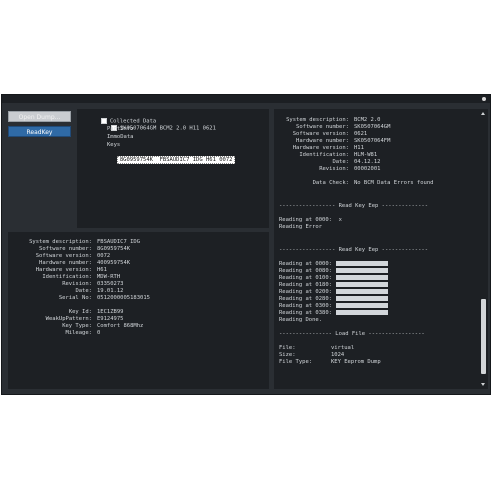  What do you see at coordinates (330, 362) in the screenshot?
I see `file-row: File Type: KEY Eeprom Dump` at bounding box center [330, 362].